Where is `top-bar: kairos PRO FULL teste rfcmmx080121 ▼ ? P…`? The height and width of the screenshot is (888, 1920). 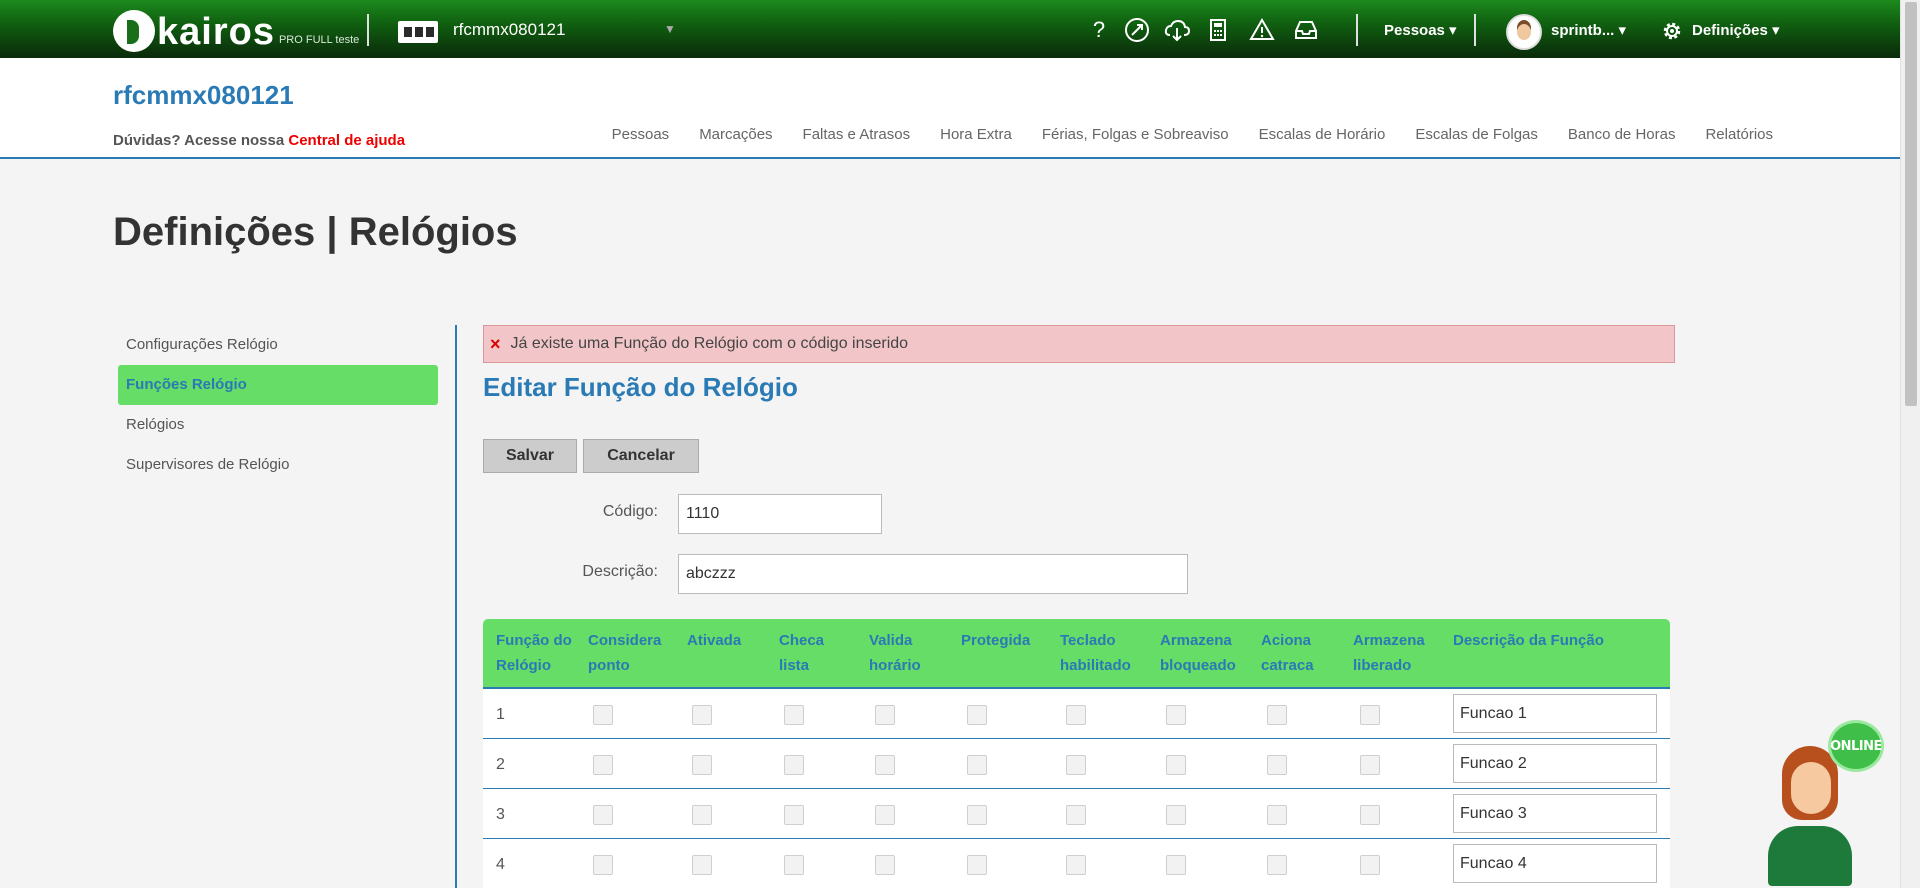
top-bar: kairos PRO FULL teste rfcmmx080121 ▼ ? P… is located at coordinates (950, 29).